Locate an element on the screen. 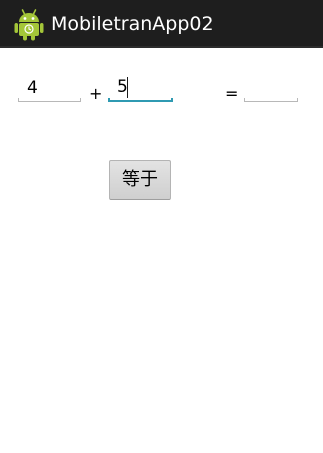 This screenshot has height=453, width=323. first-operand-field: 4 is located at coordinates (49, 89).